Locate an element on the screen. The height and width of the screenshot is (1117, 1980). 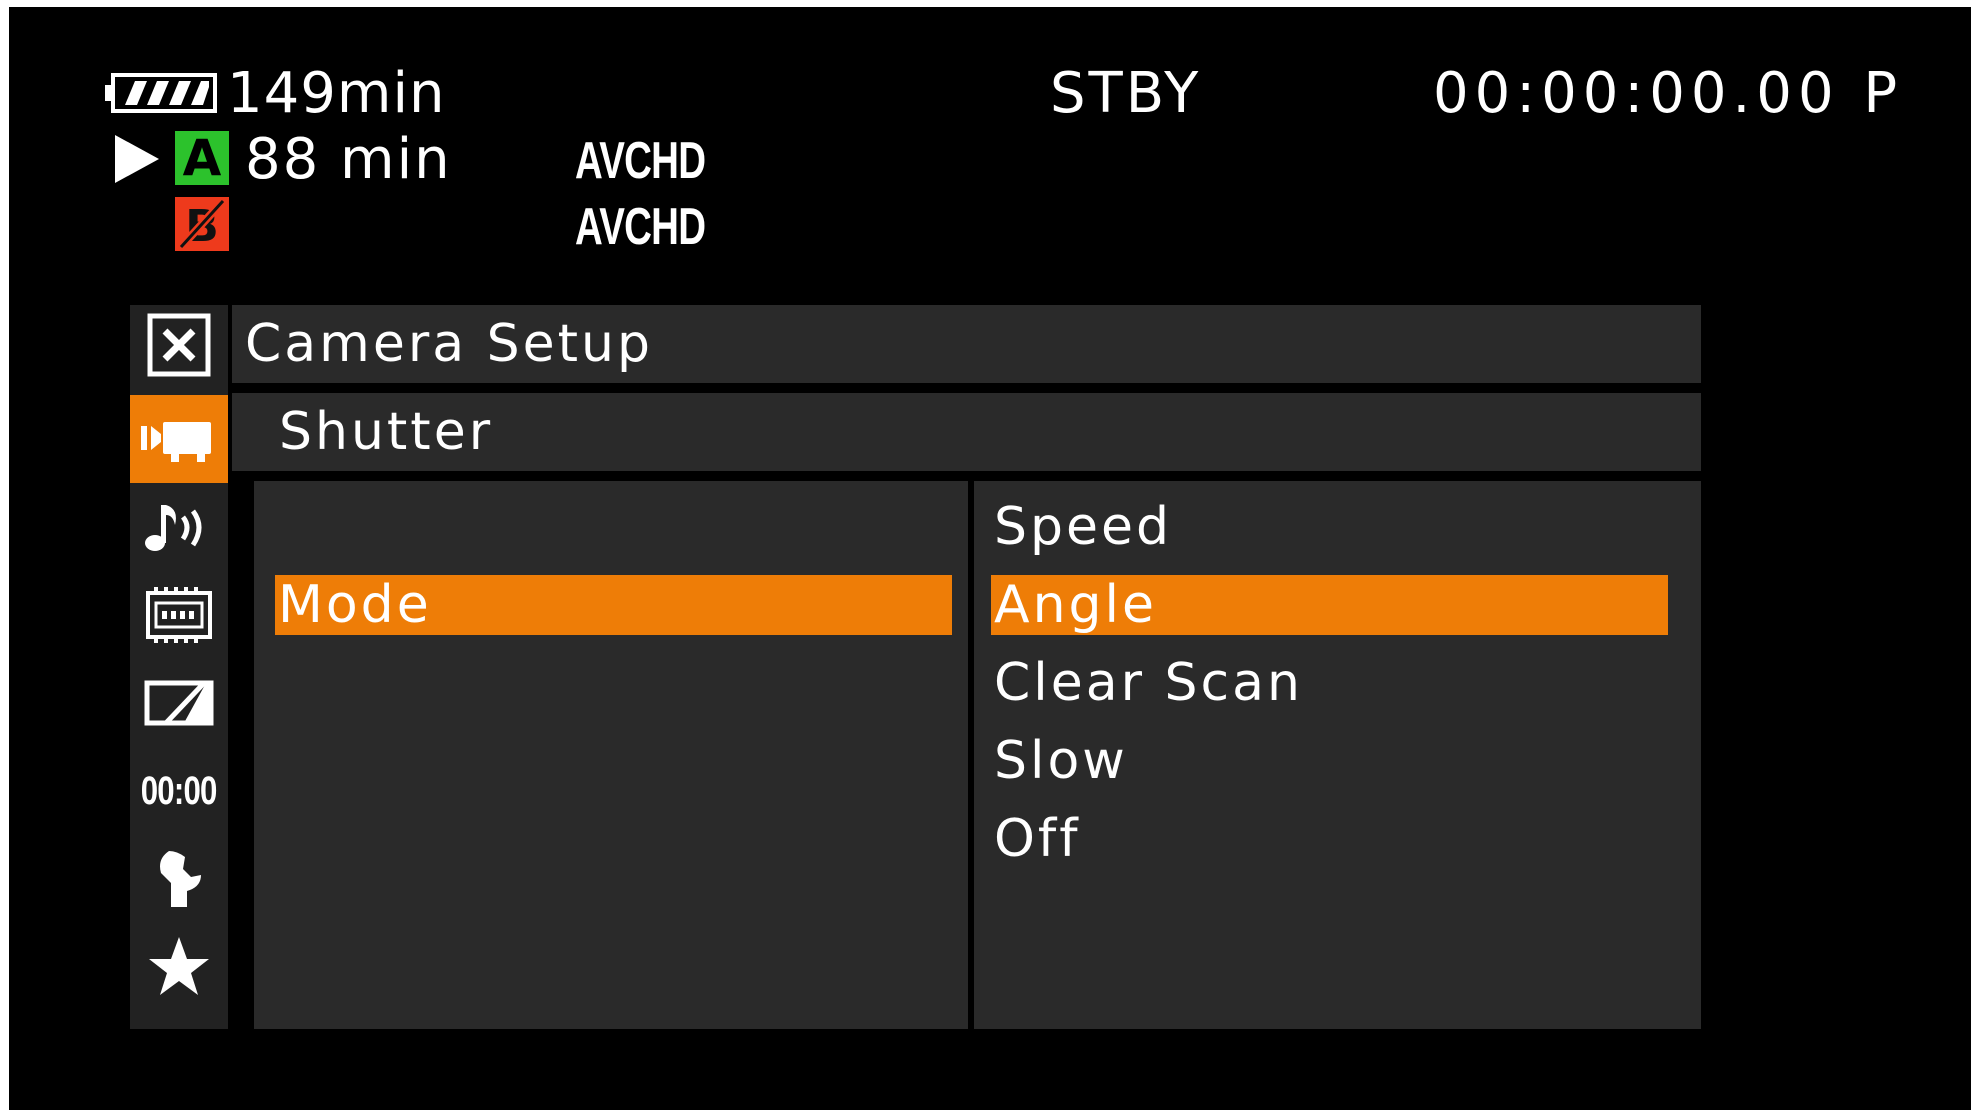
option-off: Off is located at coordinates (1329, 839).